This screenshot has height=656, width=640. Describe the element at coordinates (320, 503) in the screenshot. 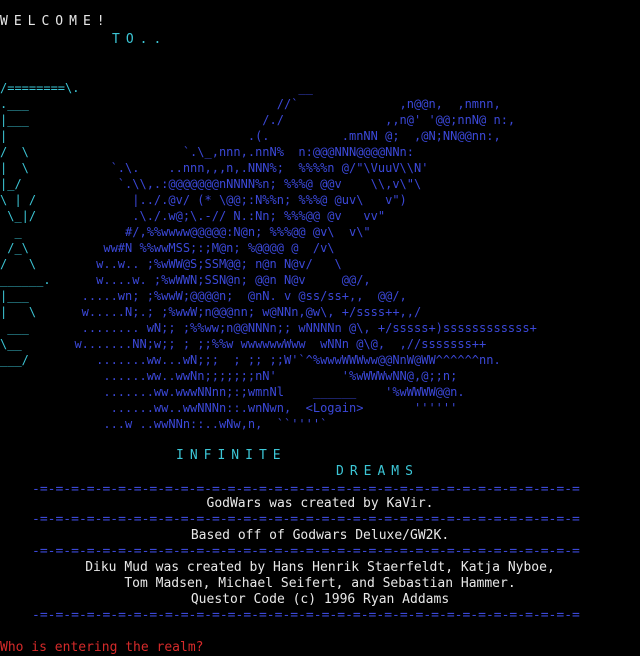

I see `credit-kavir: GodWars was created by KaVir.` at that location.